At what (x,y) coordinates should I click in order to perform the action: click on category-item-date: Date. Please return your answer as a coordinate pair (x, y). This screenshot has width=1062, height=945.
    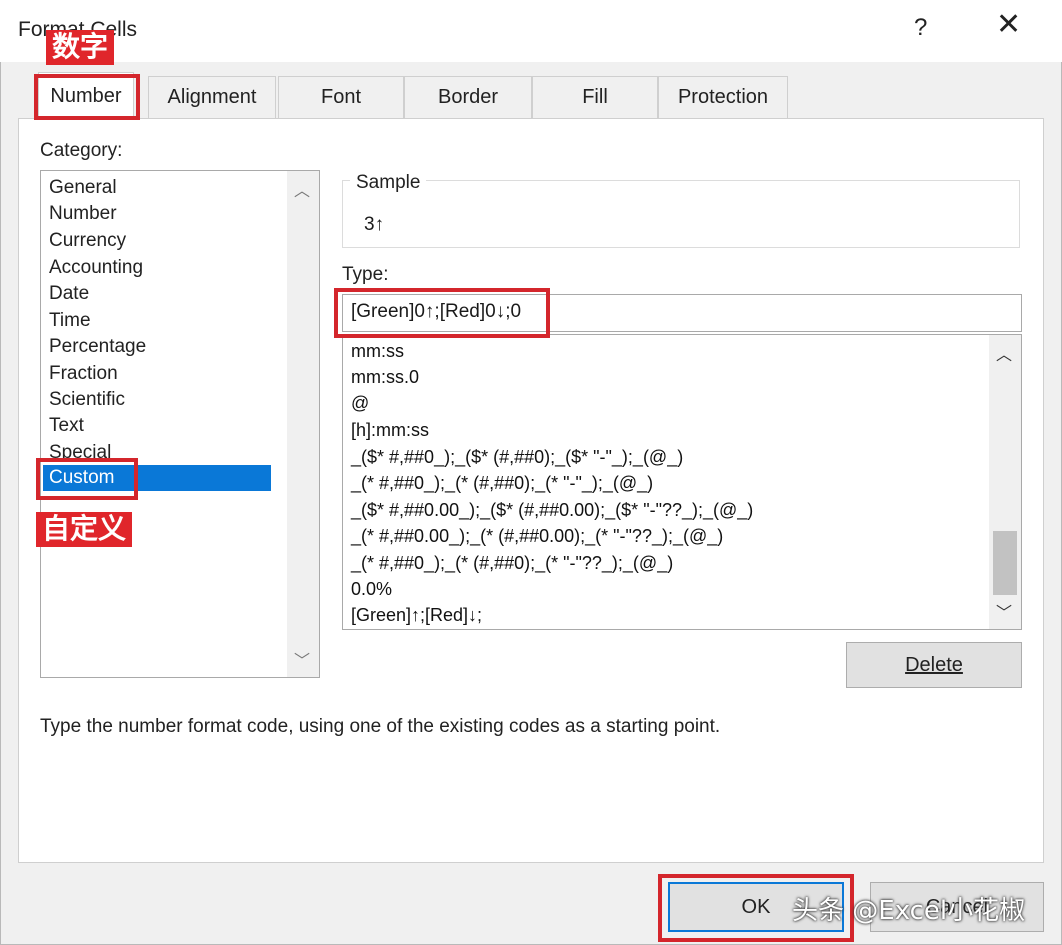
    Looking at the image, I should click on (69, 294).